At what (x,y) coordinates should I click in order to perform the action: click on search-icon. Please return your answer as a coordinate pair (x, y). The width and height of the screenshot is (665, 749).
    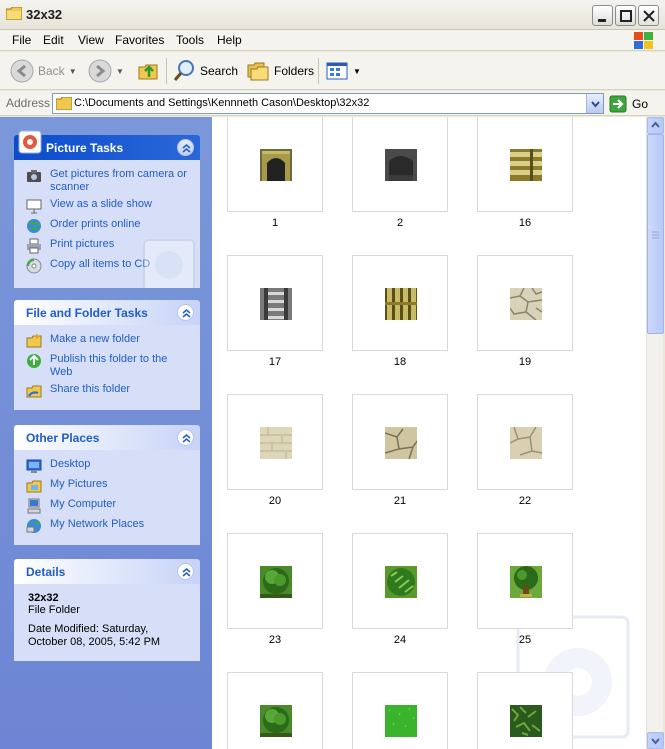
    Looking at the image, I should click on (183, 70).